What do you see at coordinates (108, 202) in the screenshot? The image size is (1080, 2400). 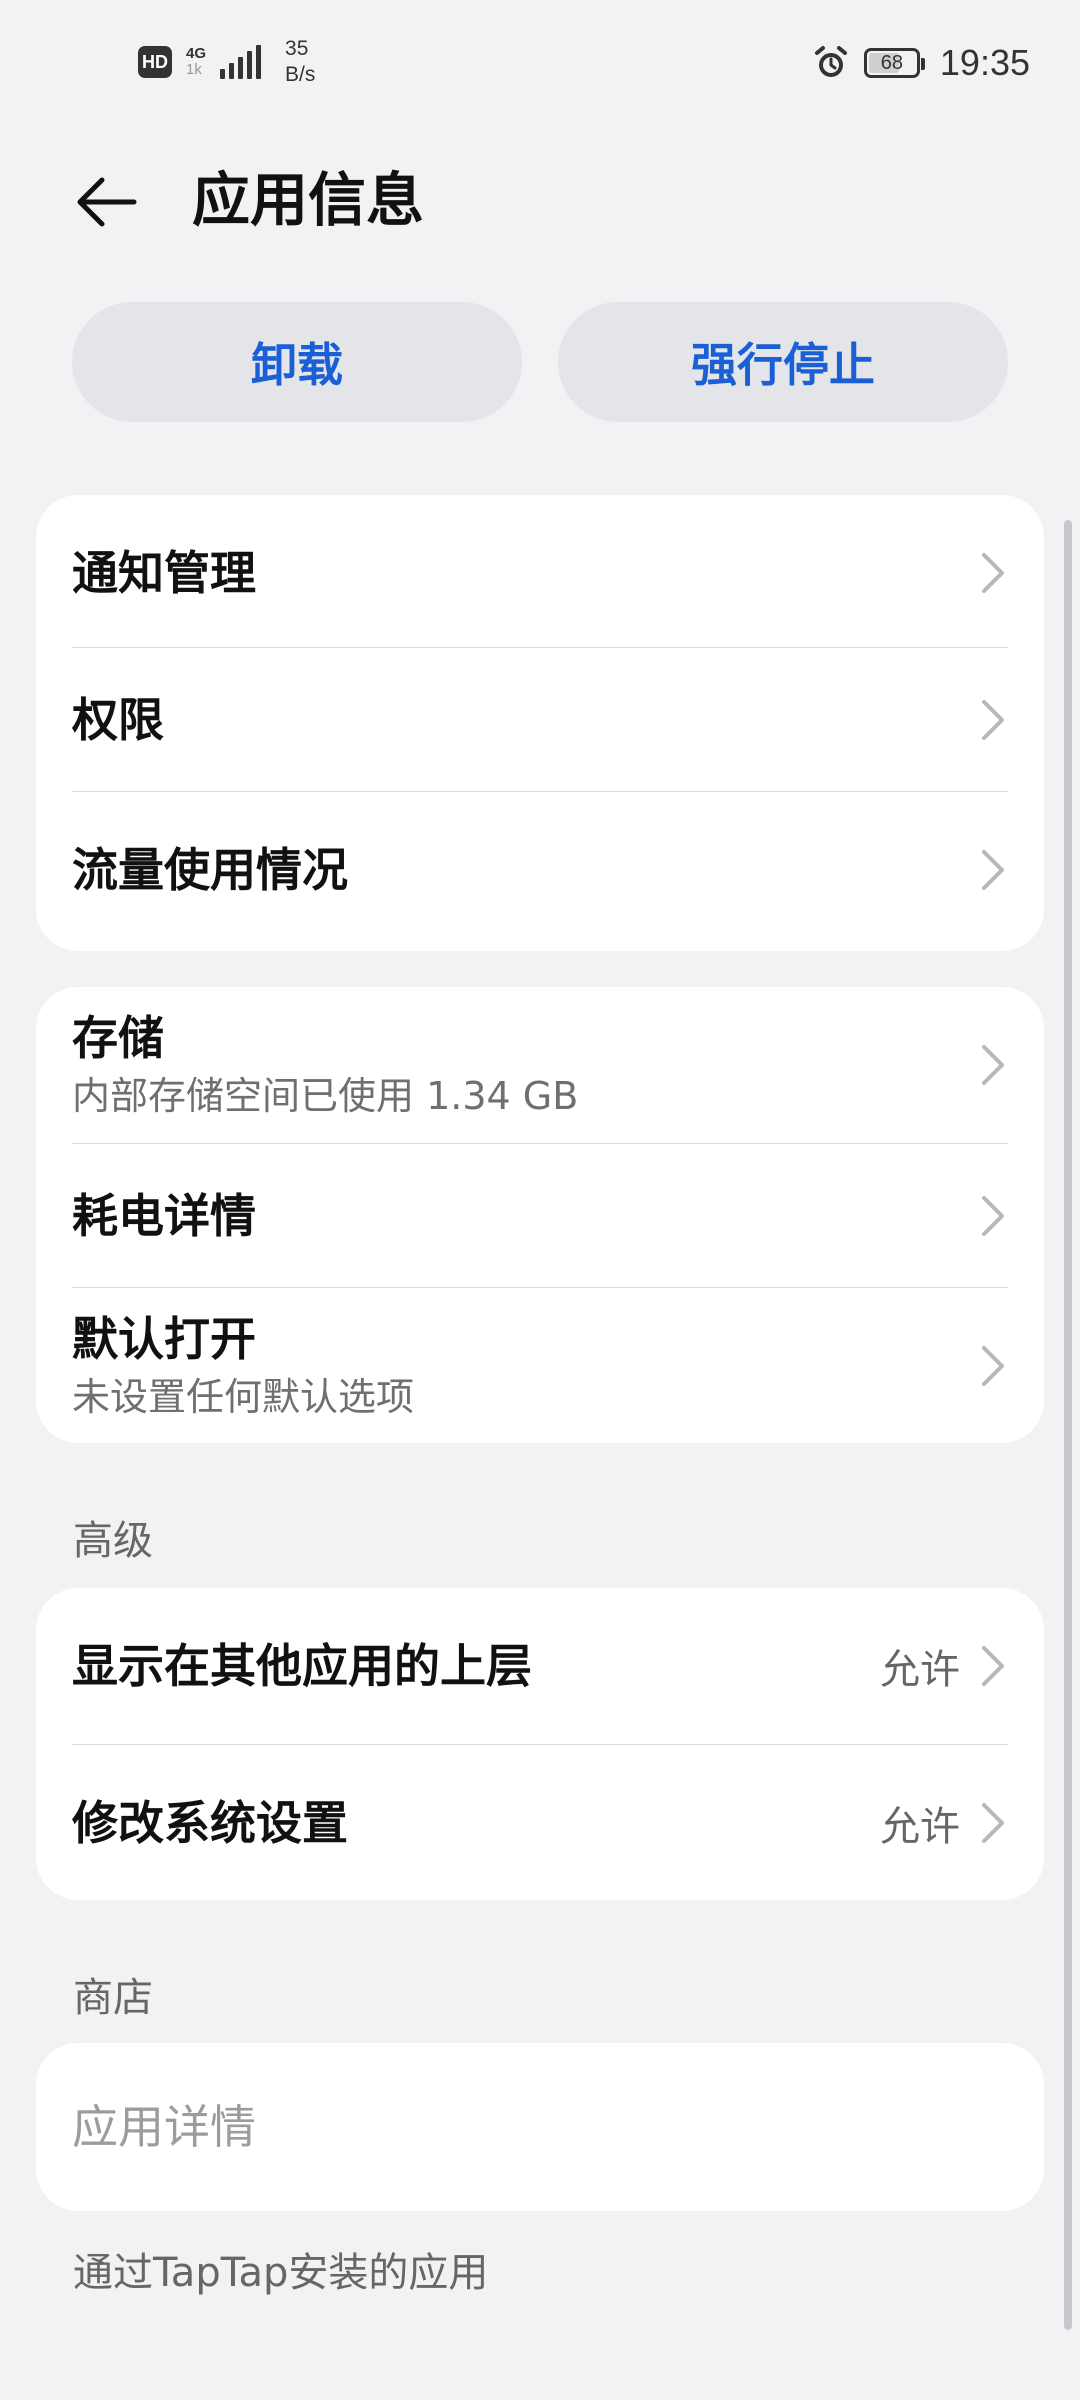 I see `arrow-left-icon` at bounding box center [108, 202].